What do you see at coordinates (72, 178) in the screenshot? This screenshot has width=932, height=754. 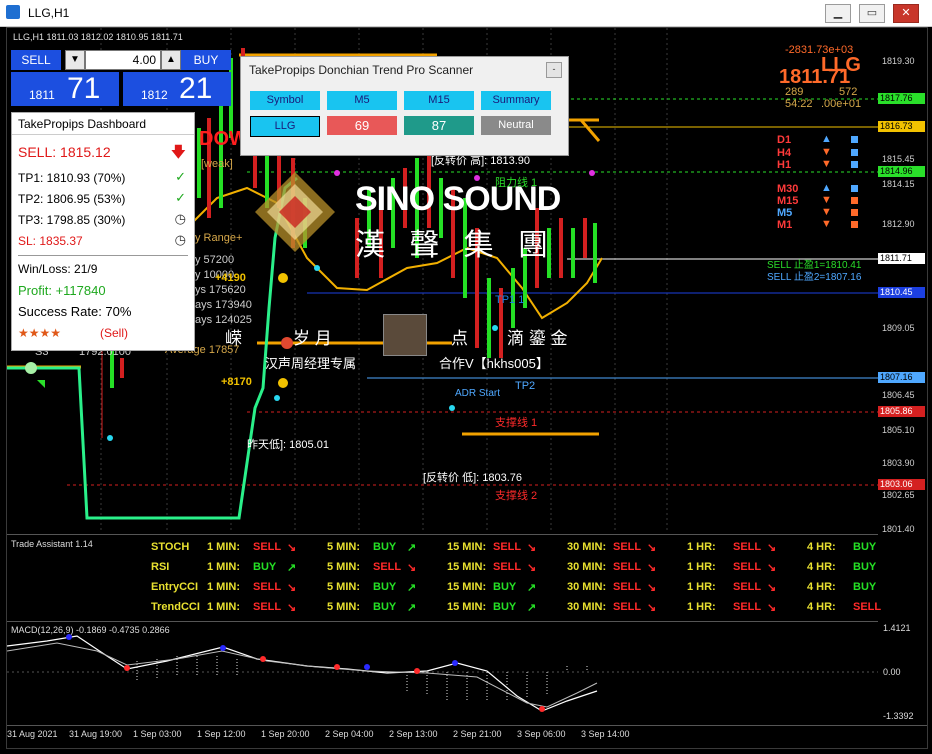 I see `dashboard-tp1: TP1: 1810.93 (70%)` at bounding box center [72, 178].